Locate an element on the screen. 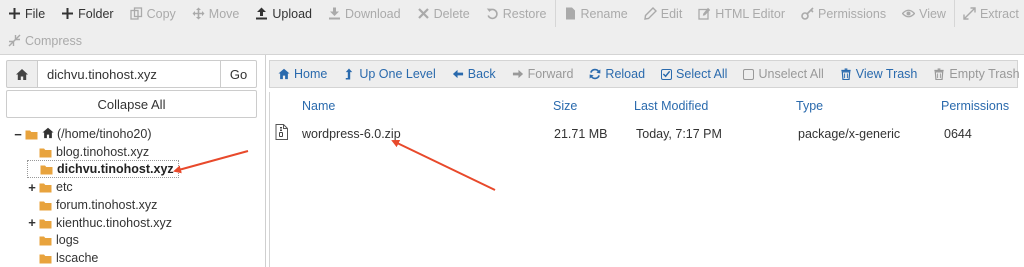 Image resolution: width=1024 pixels, height=267 pixels. tree-item-label: dichvu.tinohost.xyz is located at coordinates (115, 169).